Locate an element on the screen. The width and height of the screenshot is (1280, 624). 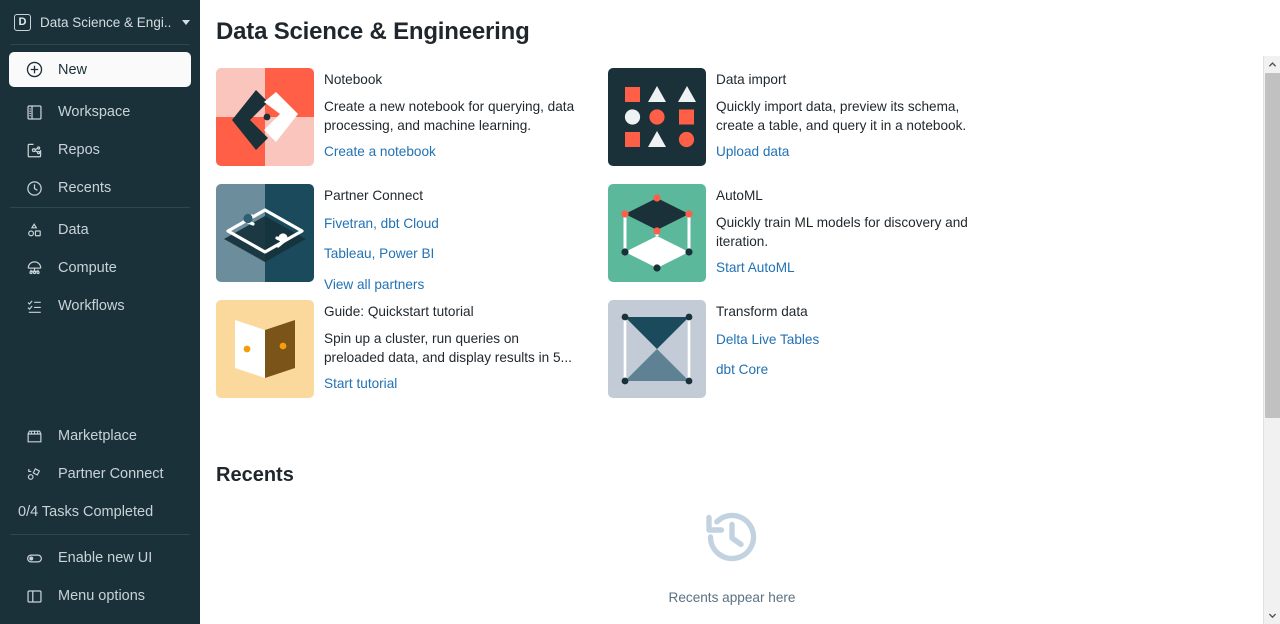
transform-hourglass-icon is located at coordinates (657, 349).